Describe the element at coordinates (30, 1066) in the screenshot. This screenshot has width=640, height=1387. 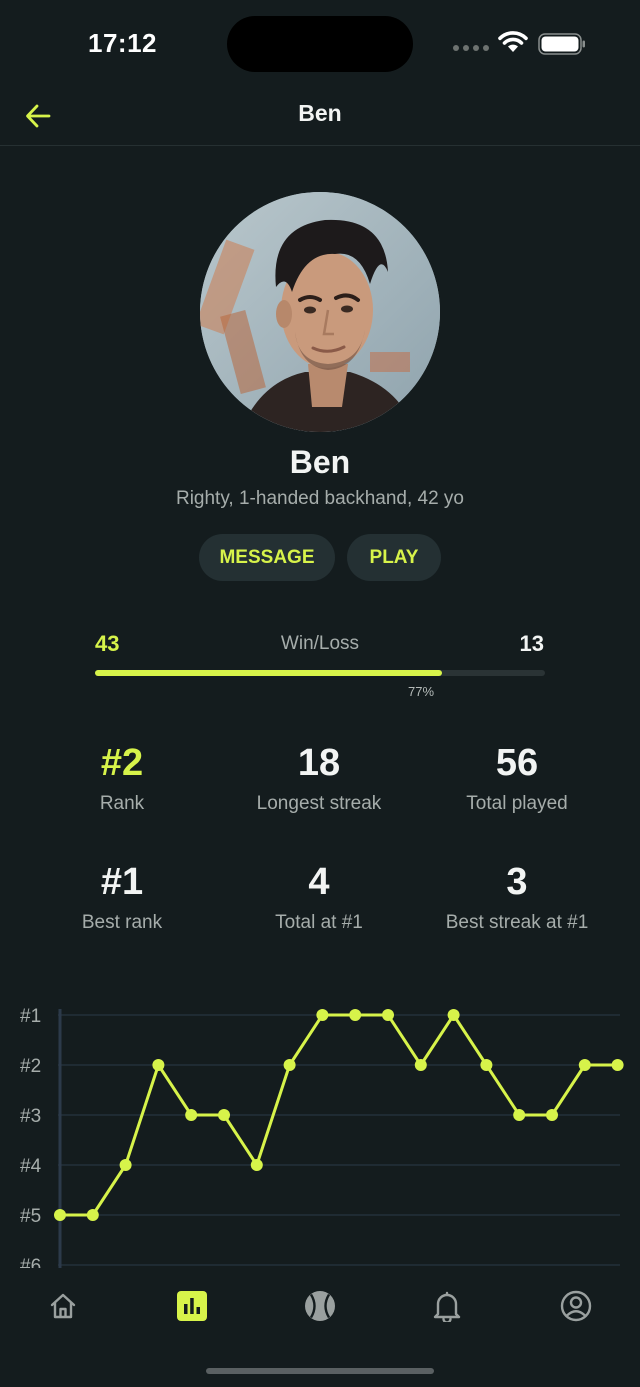
I see `chart-y-tick-label: #2` at that location.